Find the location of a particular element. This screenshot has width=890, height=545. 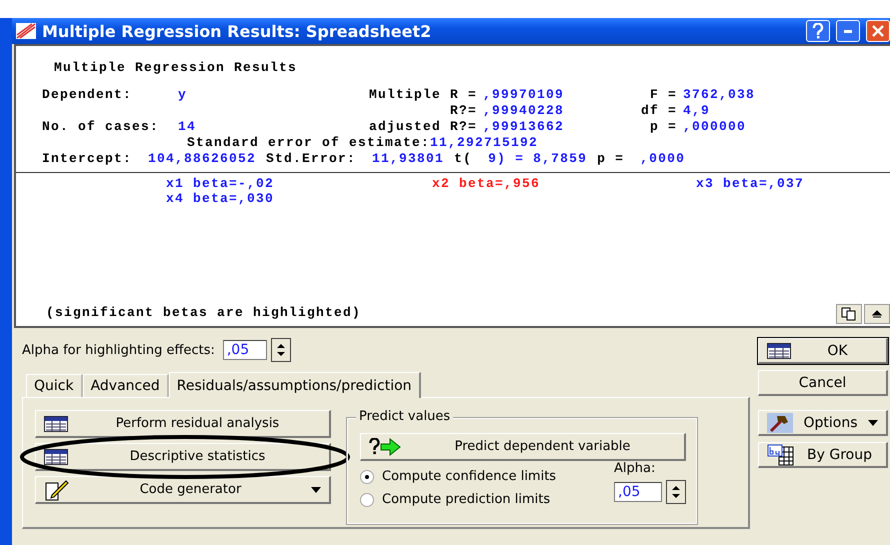

alpha-label: Alpha for highlighting effects: is located at coordinates (118, 350).